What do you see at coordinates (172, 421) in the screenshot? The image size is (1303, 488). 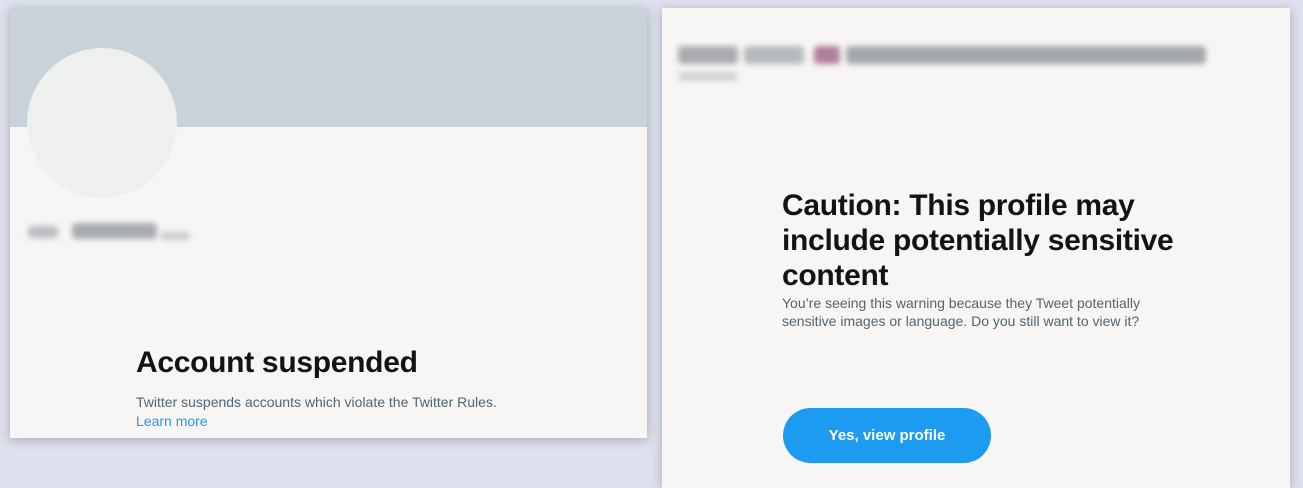 I see `learn-more-link: Learn more` at bounding box center [172, 421].